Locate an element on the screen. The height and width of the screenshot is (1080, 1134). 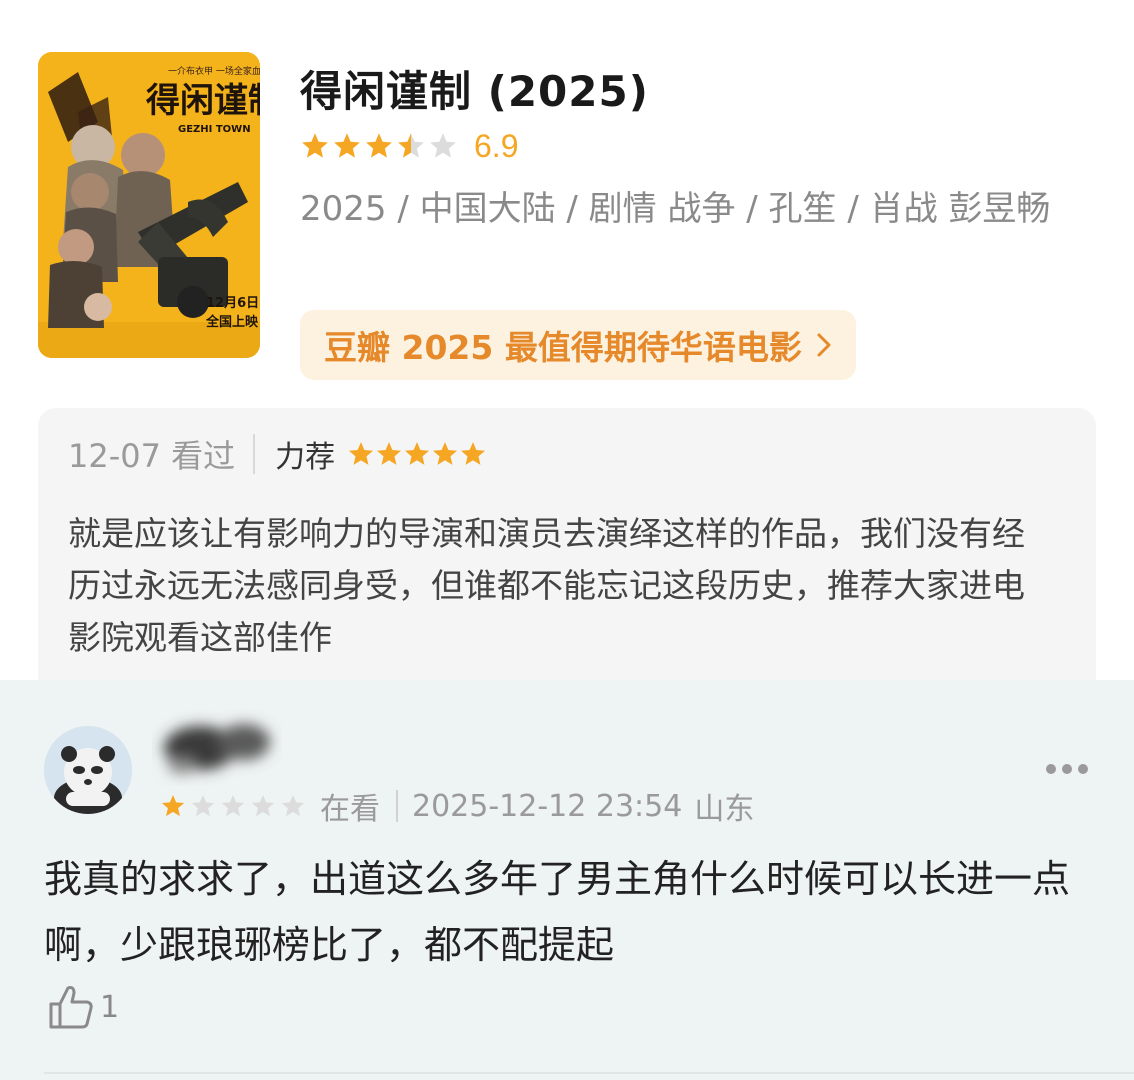
poster-art: 一介布衣甲 一场全家血 得闲谨制 GEZHI TOWN 12月6日 全国上映 is located at coordinates (149, 205).